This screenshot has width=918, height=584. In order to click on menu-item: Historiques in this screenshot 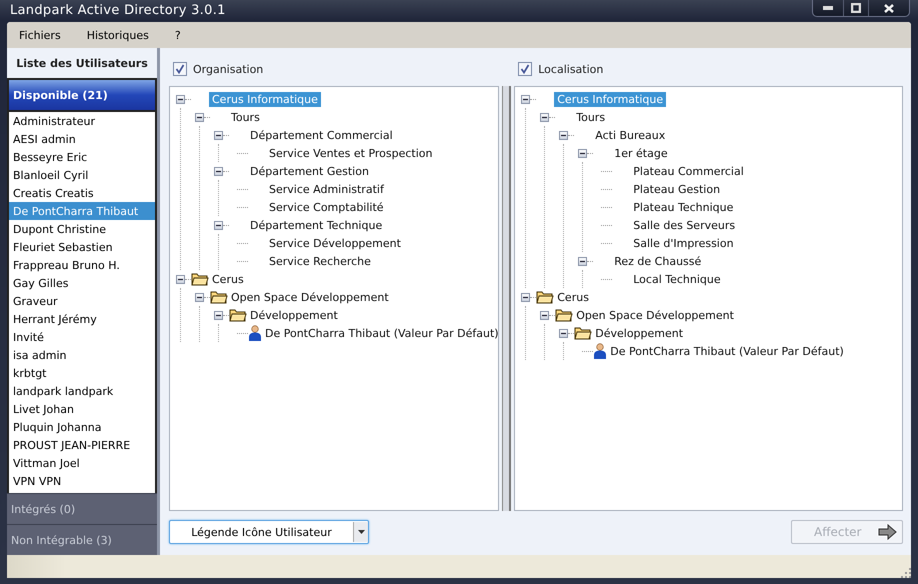, I will do `click(130, 35)`.